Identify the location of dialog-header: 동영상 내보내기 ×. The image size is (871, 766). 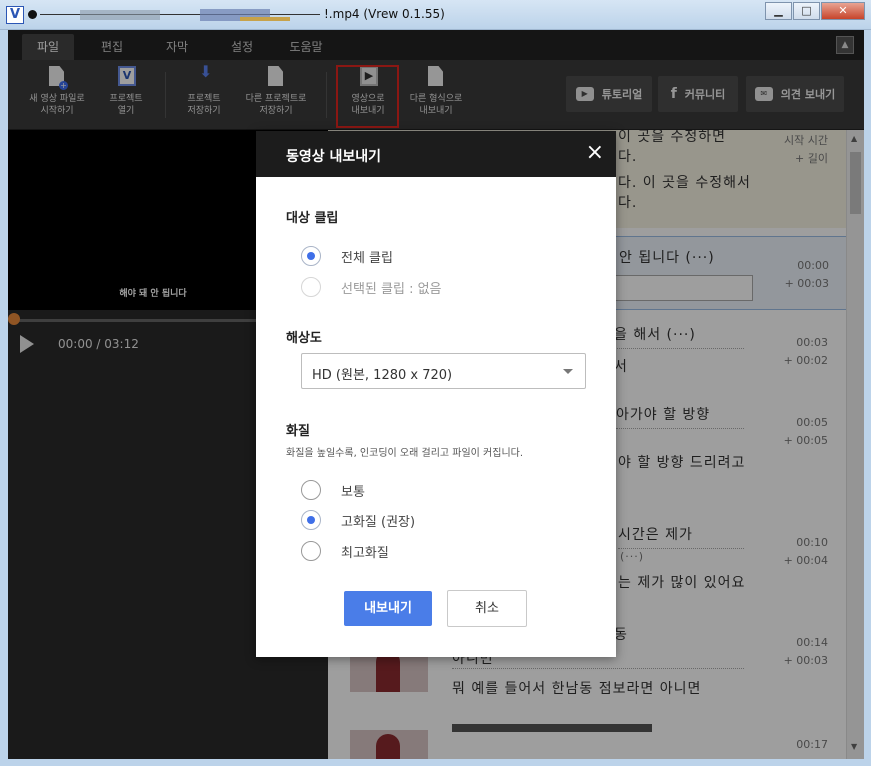
(436, 154).